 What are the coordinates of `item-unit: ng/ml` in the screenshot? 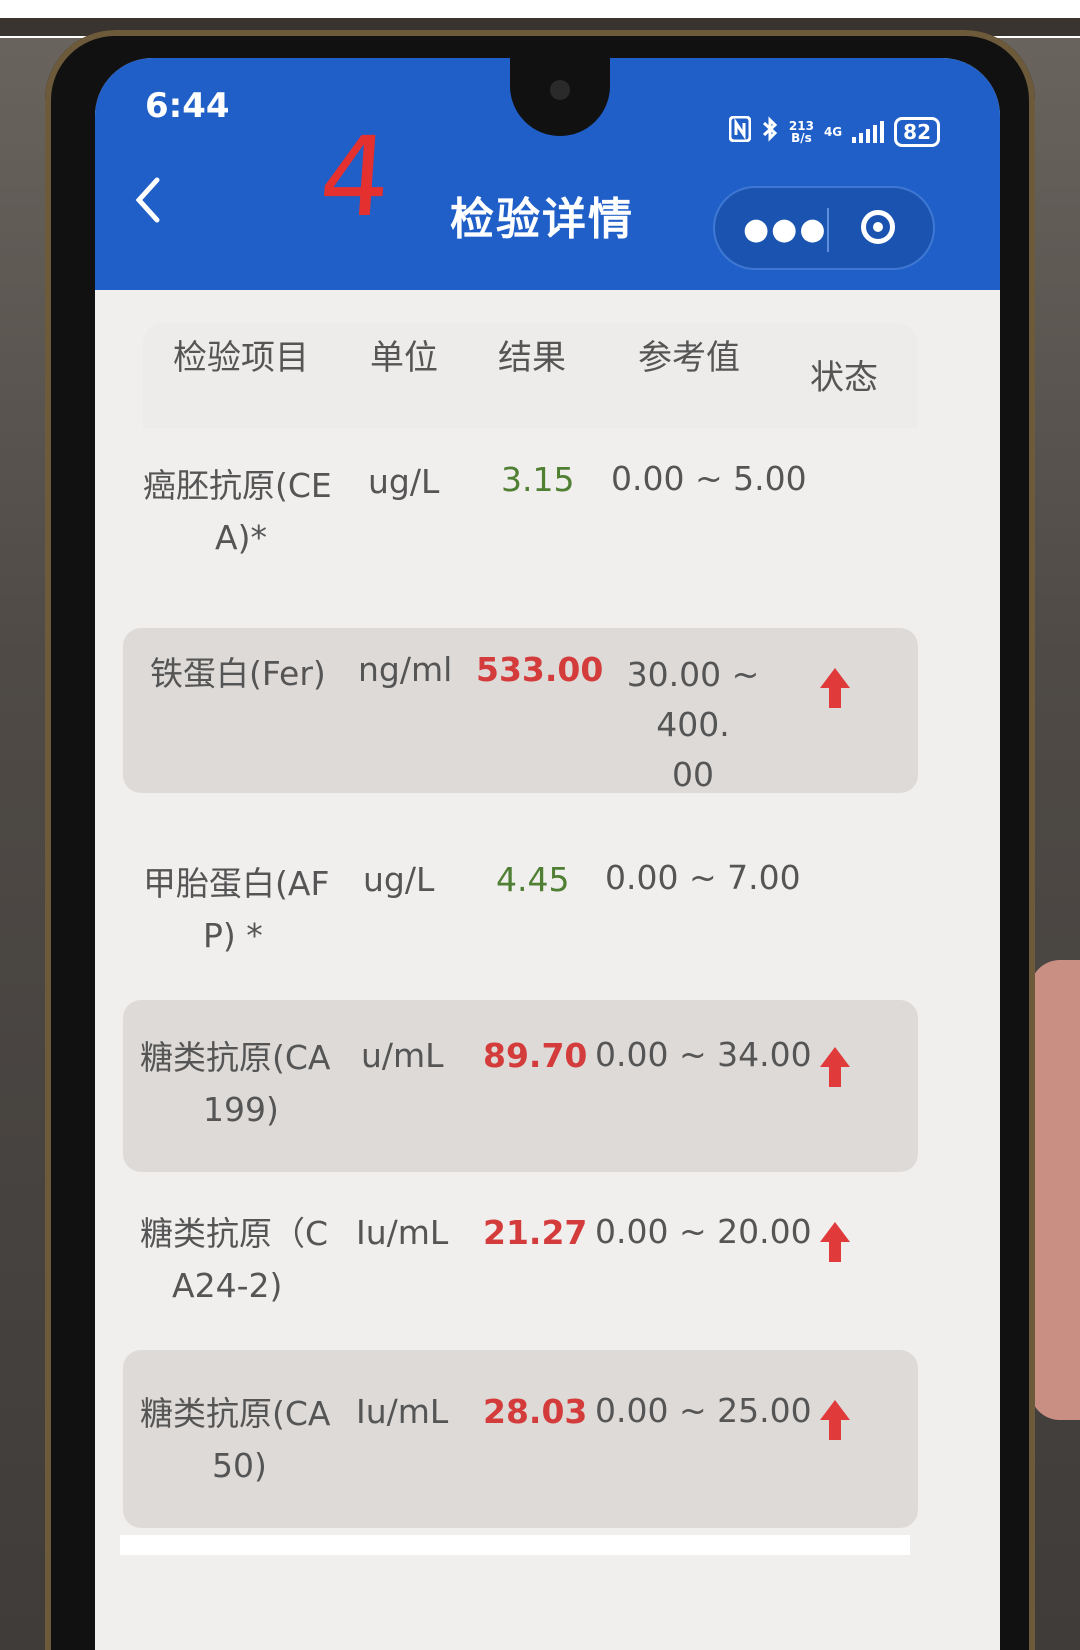 It's located at (405, 669).